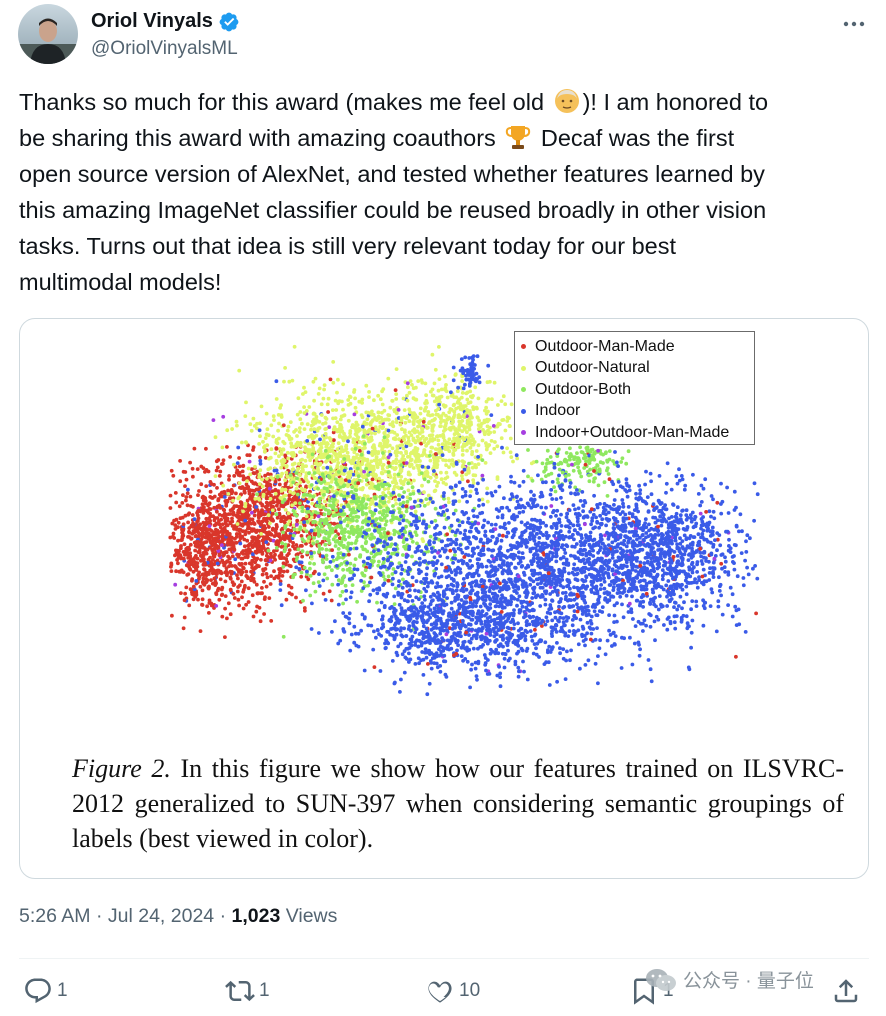 This screenshot has width=886, height=1016. Describe the element at coordinates (152, 21) in the screenshot. I see `author-display-name: Oriol Vinyals` at that location.